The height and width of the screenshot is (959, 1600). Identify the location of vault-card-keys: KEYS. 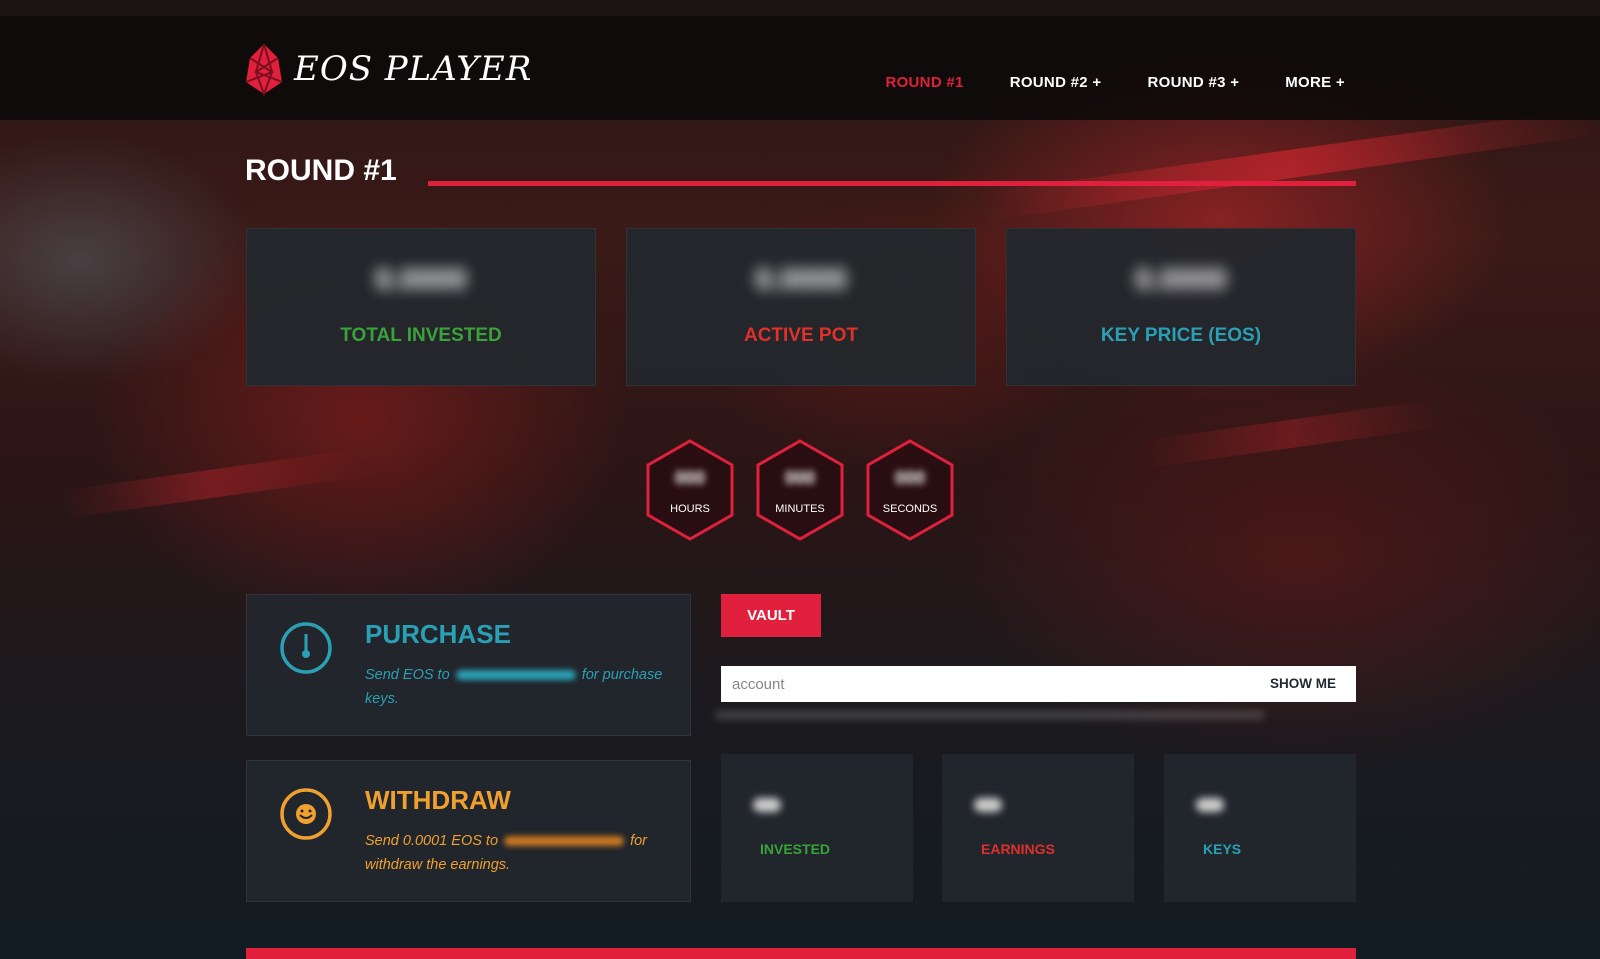
(1260, 828).